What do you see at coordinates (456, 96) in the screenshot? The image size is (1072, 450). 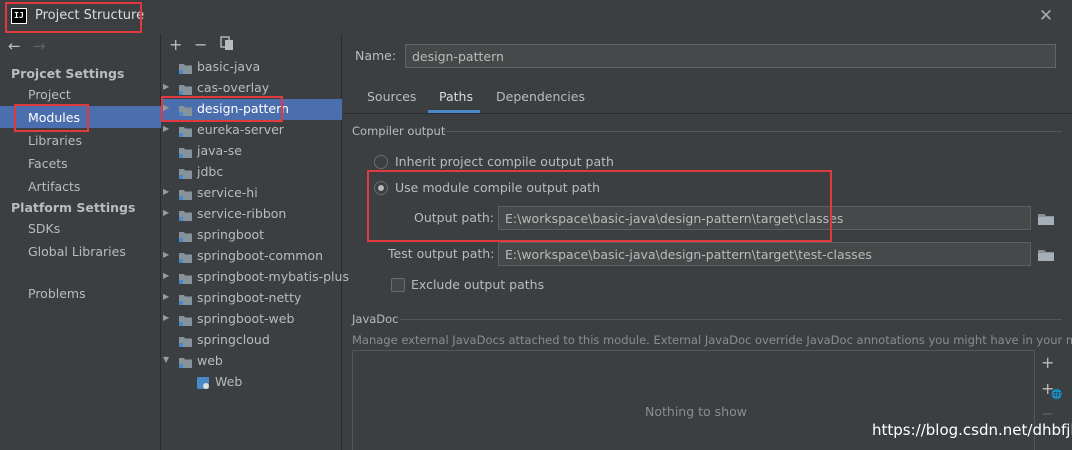 I see `tab-paths: Paths` at bounding box center [456, 96].